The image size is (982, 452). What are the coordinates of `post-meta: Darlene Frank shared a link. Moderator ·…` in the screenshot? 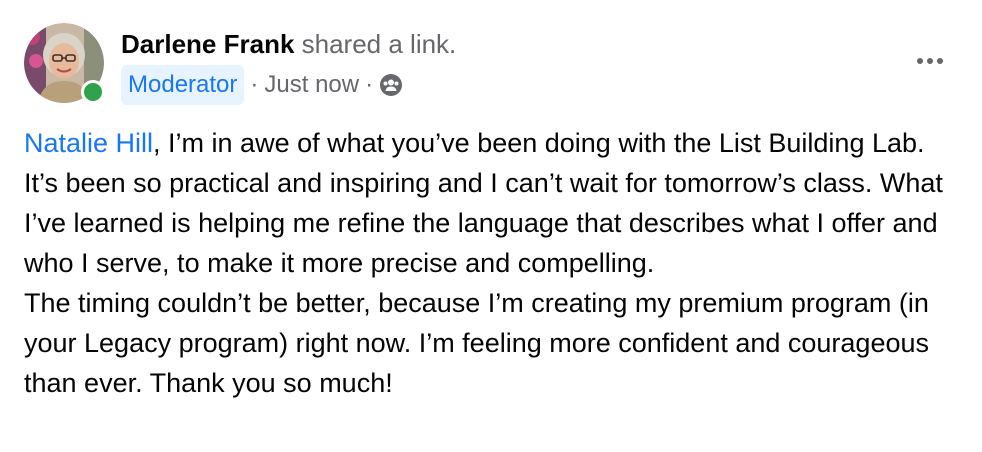 It's located at (288, 66).